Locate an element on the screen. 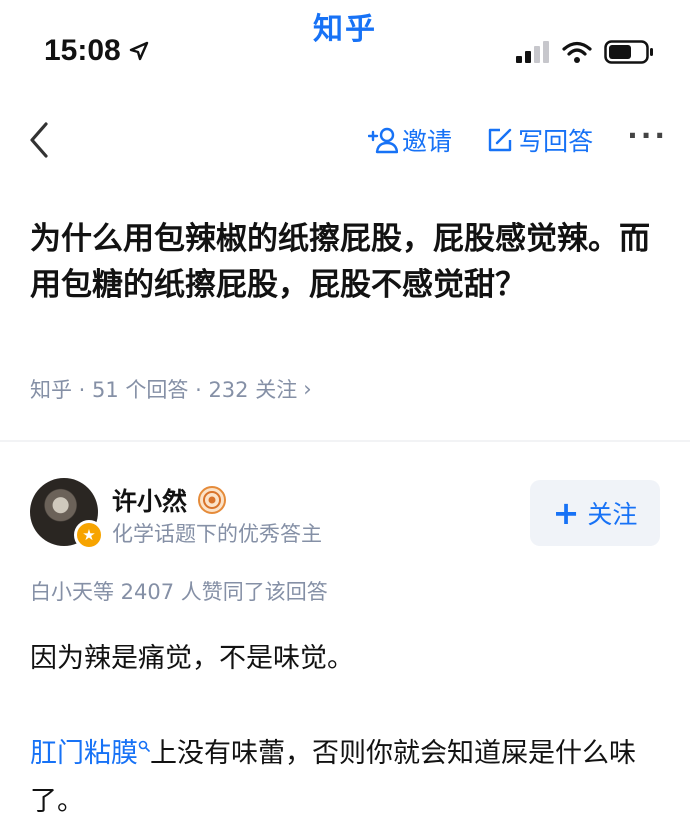 Image resolution: width=690 pixels, height=826 pixels. question-meta: 知乎 · 51 个回答 · 232 关注 › is located at coordinates (171, 389).